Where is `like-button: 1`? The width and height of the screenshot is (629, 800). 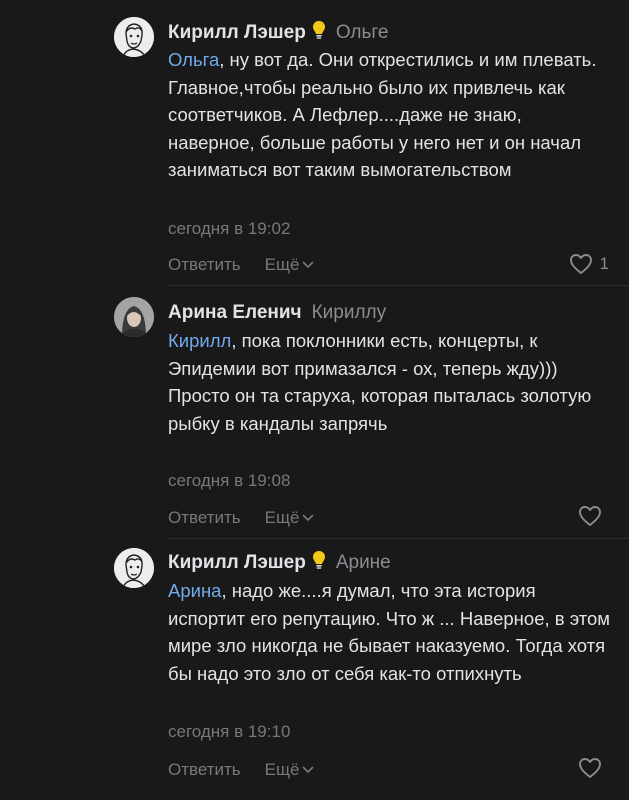
like-button: 1 is located at coordinates (589, 264).